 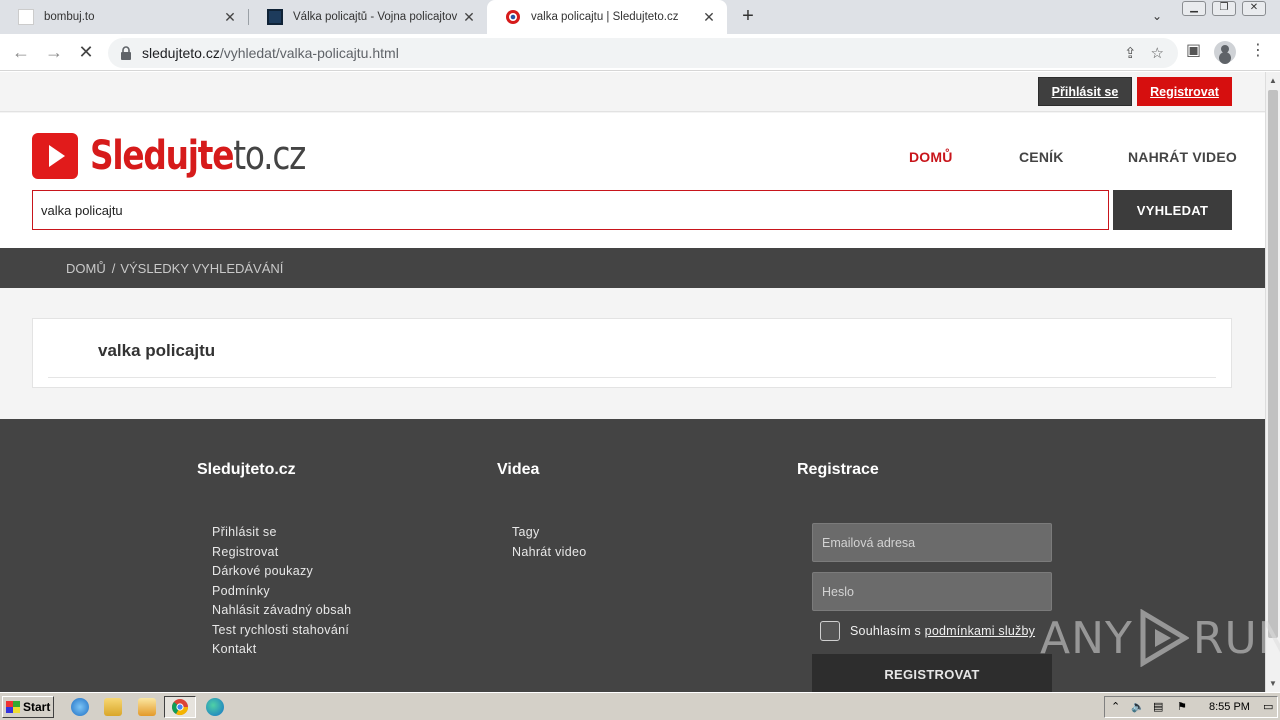 What do you see at coordinates (932, 542) in the screenshot?
I see `email-field` at bounding box center [932, 542].